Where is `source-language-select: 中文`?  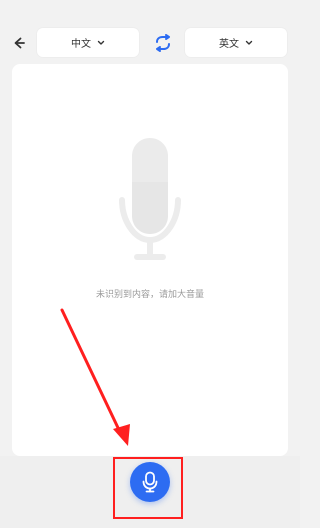
source-language-select: 中文 is located at coordinates (88, 42).